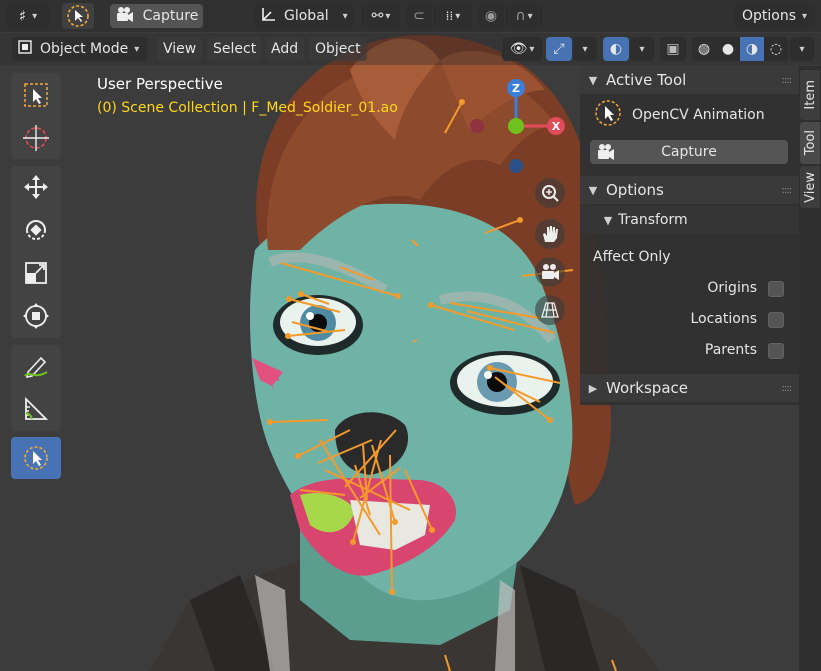 The height and width of the screenshot is (671, 821). I want to click on shading-material-button: ◑, so click(752, 49).